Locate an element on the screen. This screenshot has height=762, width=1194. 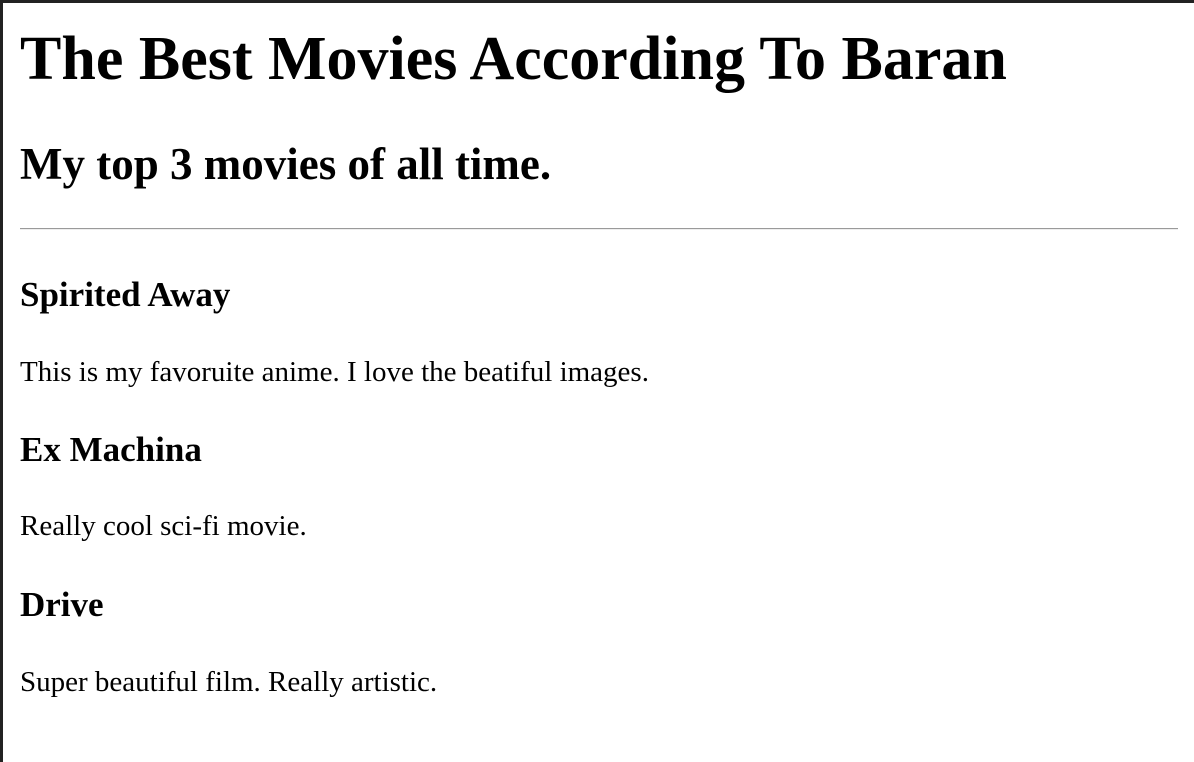
page-title: The Best Movies According To Baran is located at coordinates (513, 59).